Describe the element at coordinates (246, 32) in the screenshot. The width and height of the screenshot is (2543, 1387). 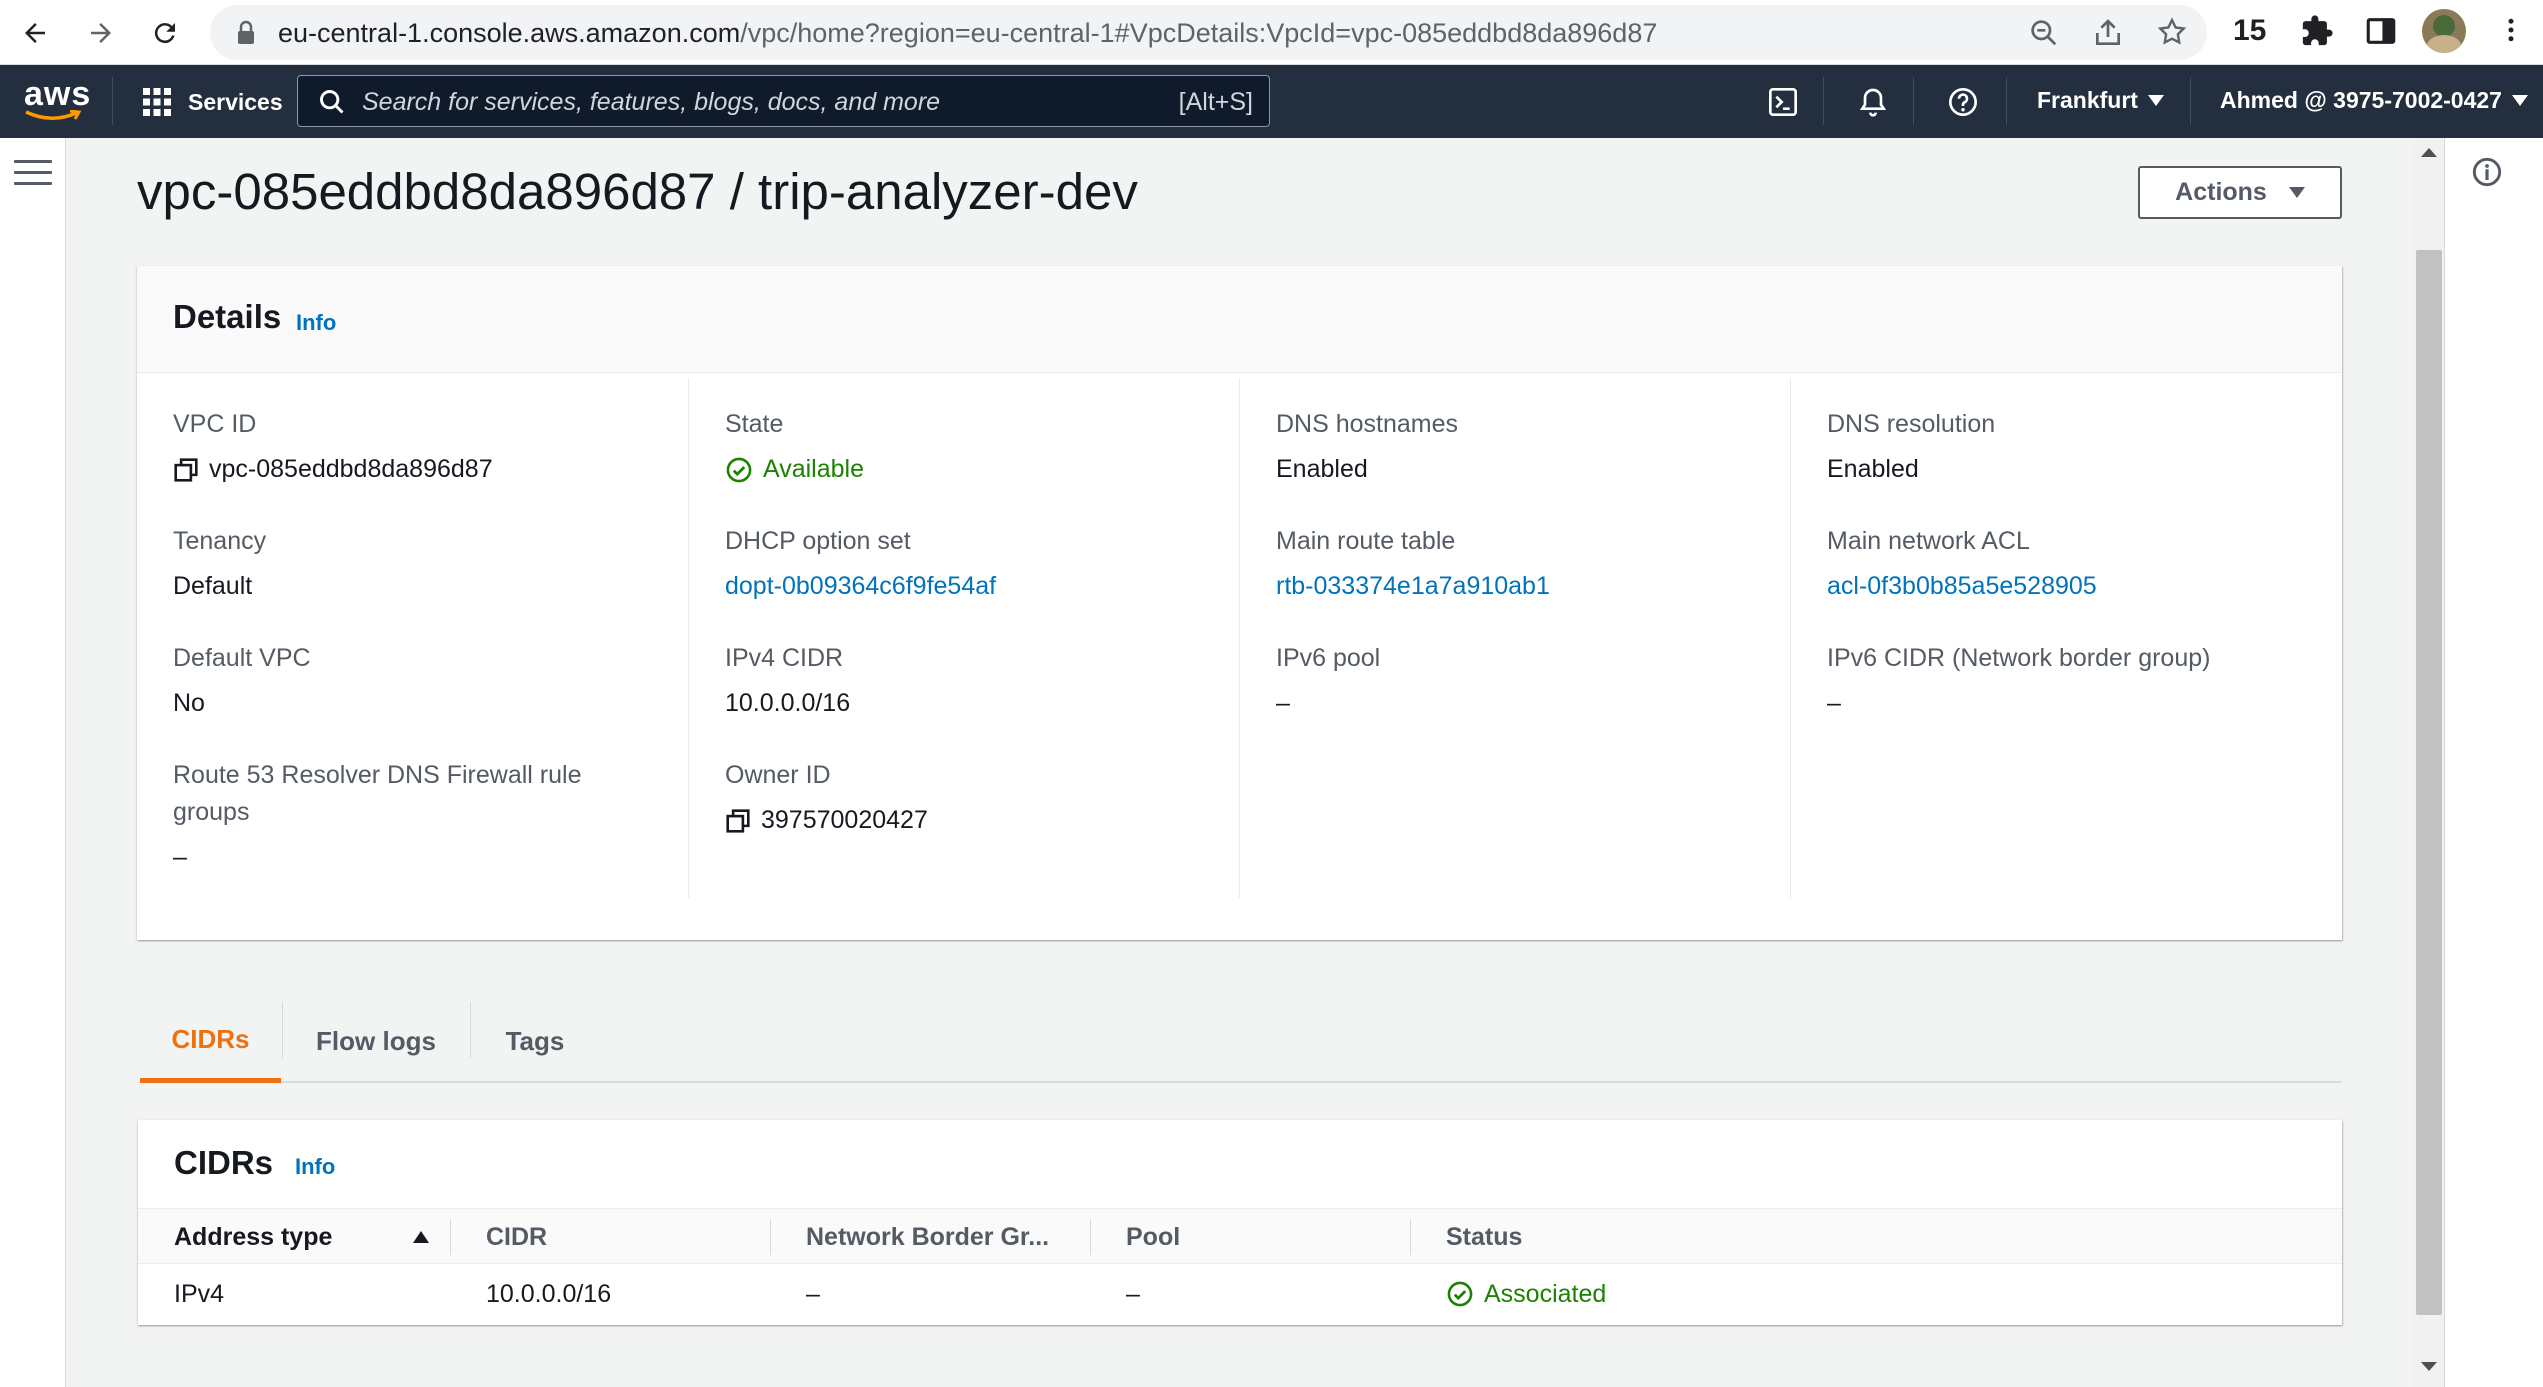
I see `lock-icon` at that location.